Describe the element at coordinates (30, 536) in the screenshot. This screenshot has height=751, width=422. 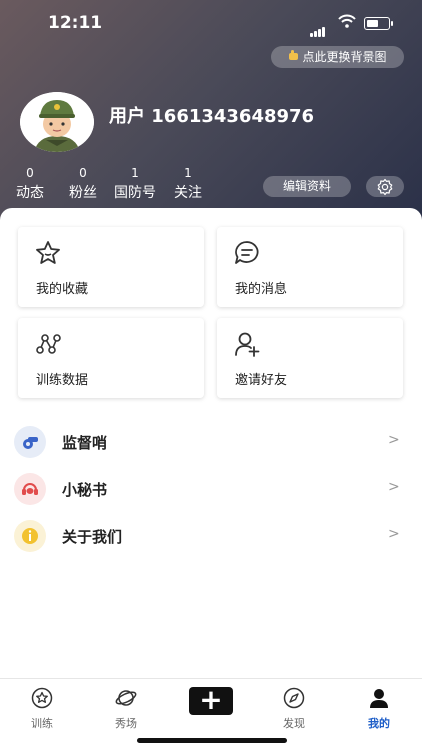
I see `info-icon` at that location.